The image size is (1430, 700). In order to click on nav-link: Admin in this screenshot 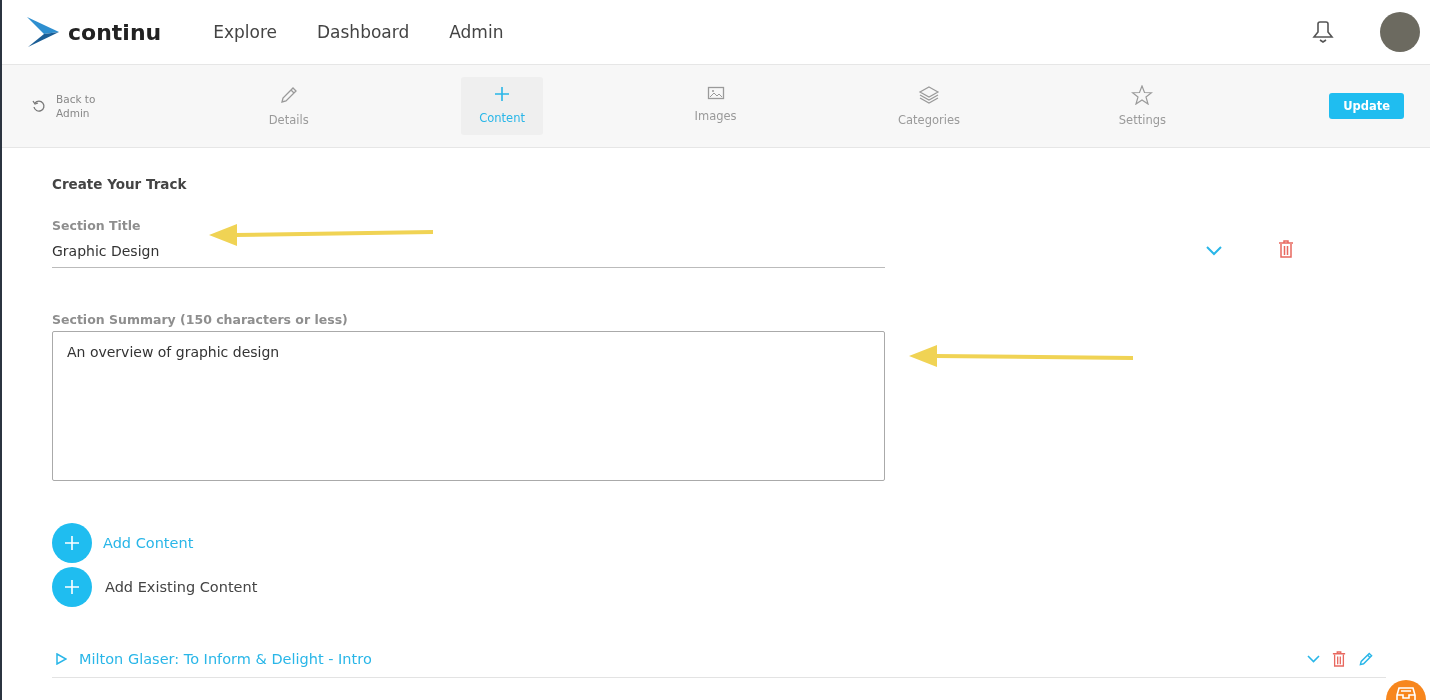, I will do `click(476, 32)`.